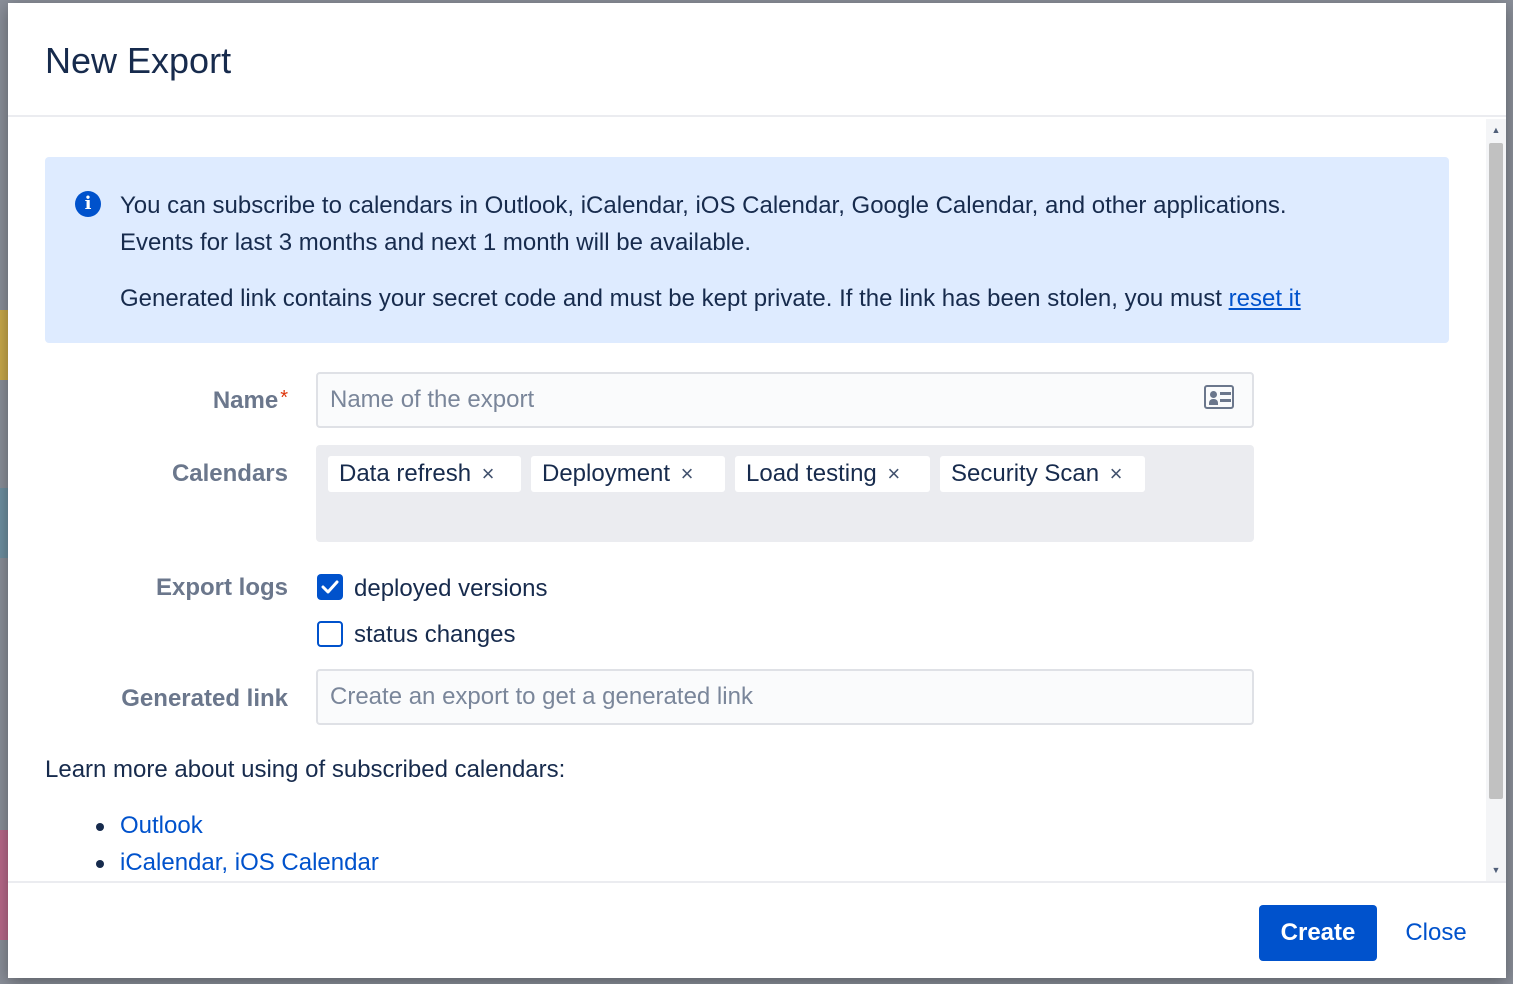 Image resolution: width=1513 pixels, height=984 pixels. I want to click on icalendar-link: iCalendar, iOS Calendar, so click(249, 863).